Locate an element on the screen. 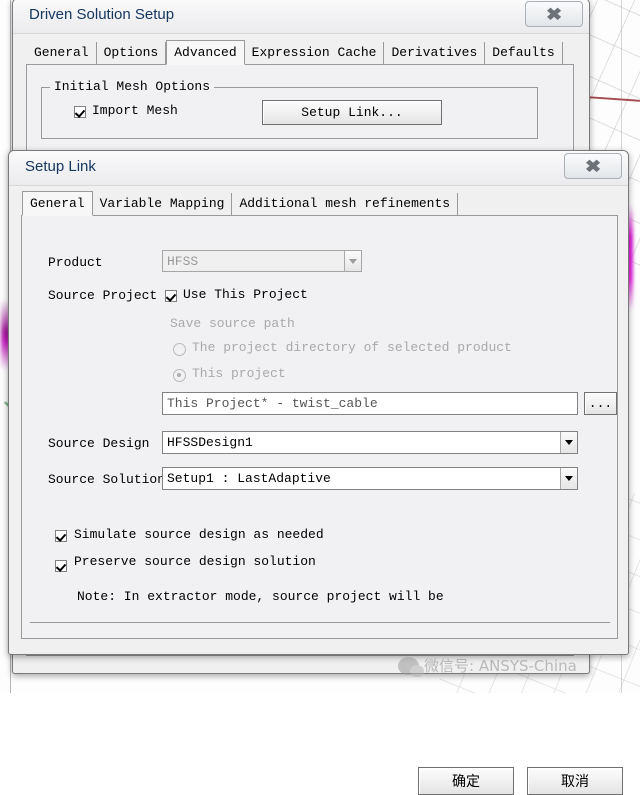 This screenshot has height=795, width=640. project-directory-radio is located at coordinates (179, 349).